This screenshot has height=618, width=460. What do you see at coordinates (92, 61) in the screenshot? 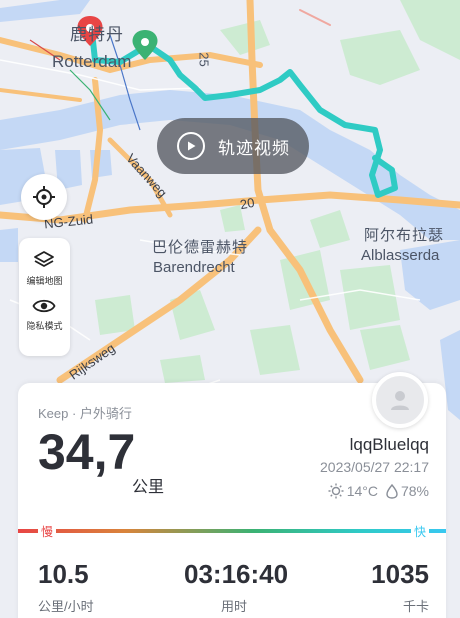
I see `map-label-rotterdam-en: Rotterdam` at bounding box center [92, 61].